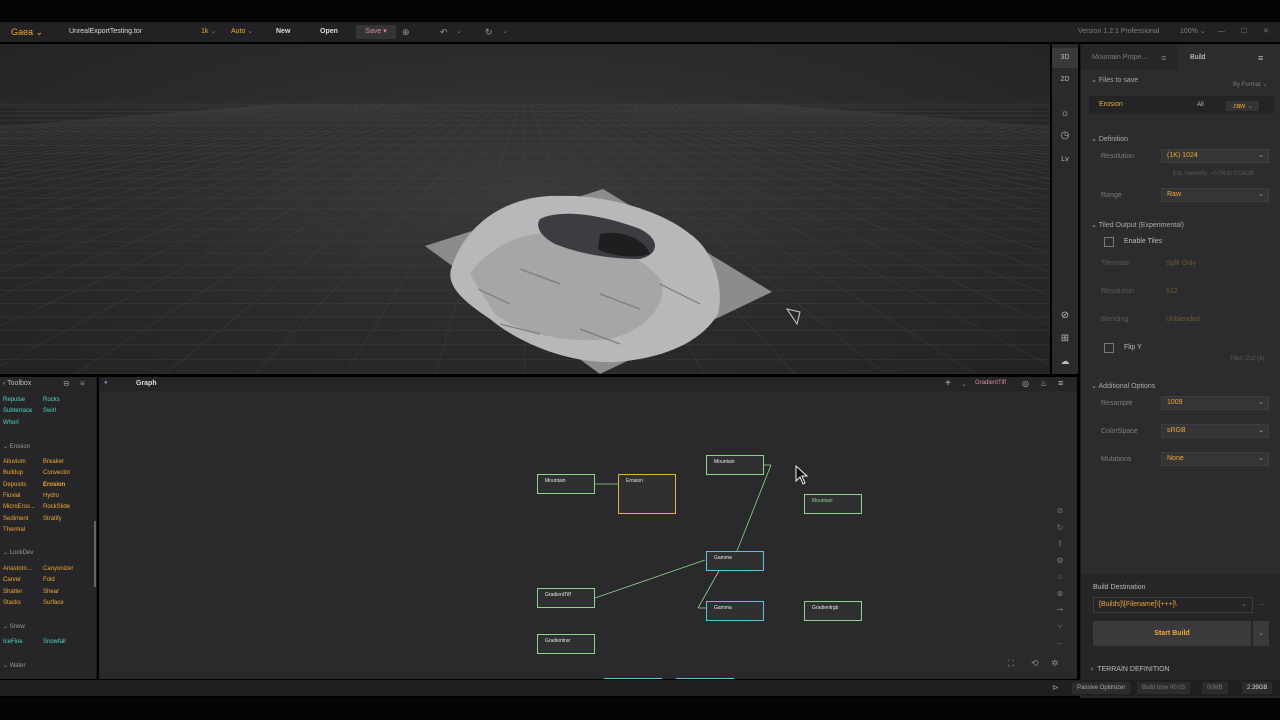 The image size is (1280, 720). Describe the element at coordinates (1215, 431) in the screenshot. I see `colorspace-dropdown: sRGB ⌄` at that location.